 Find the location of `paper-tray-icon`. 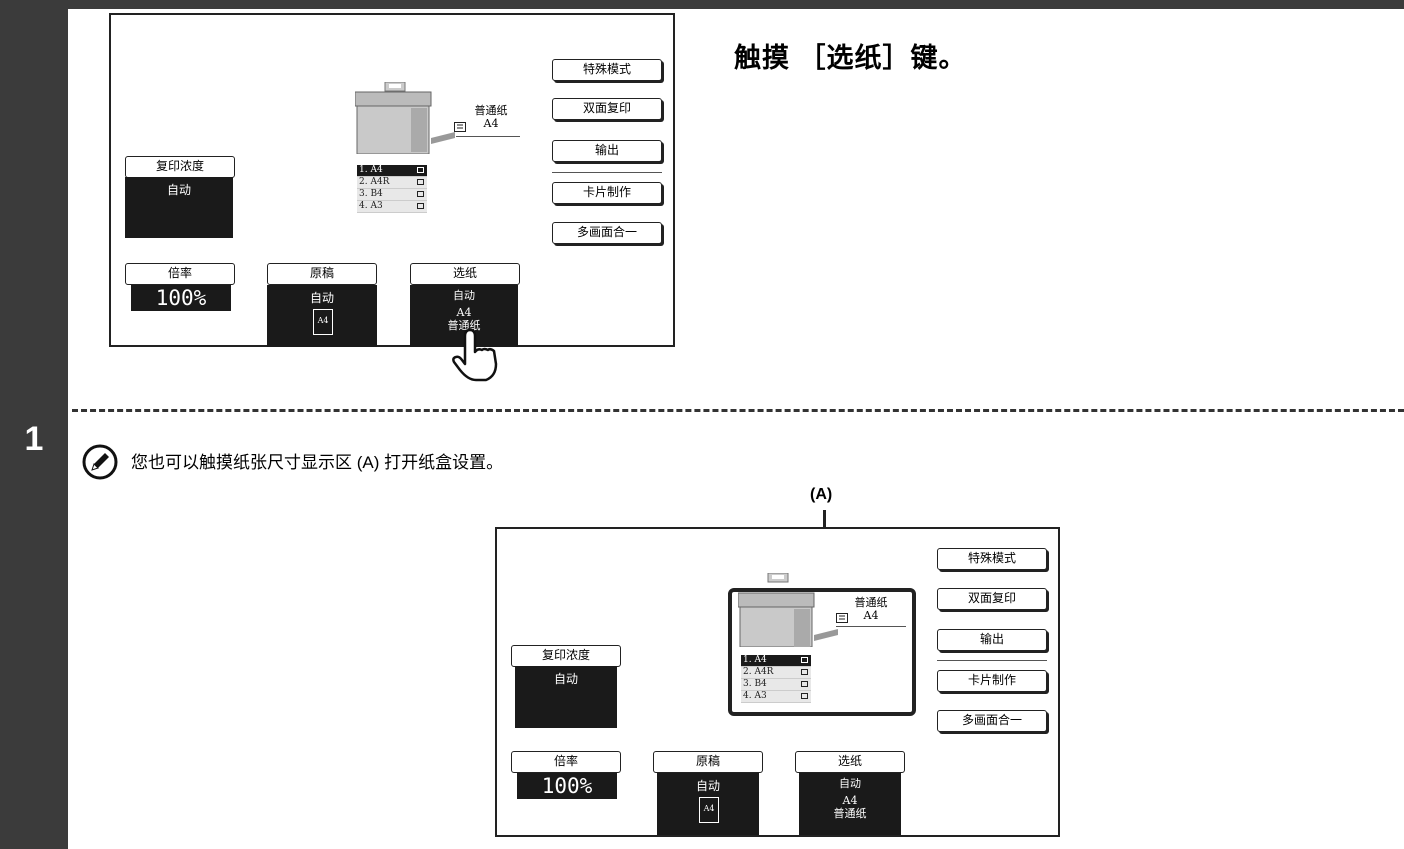

paper-tray-icon is located at coordinates (460, 127).